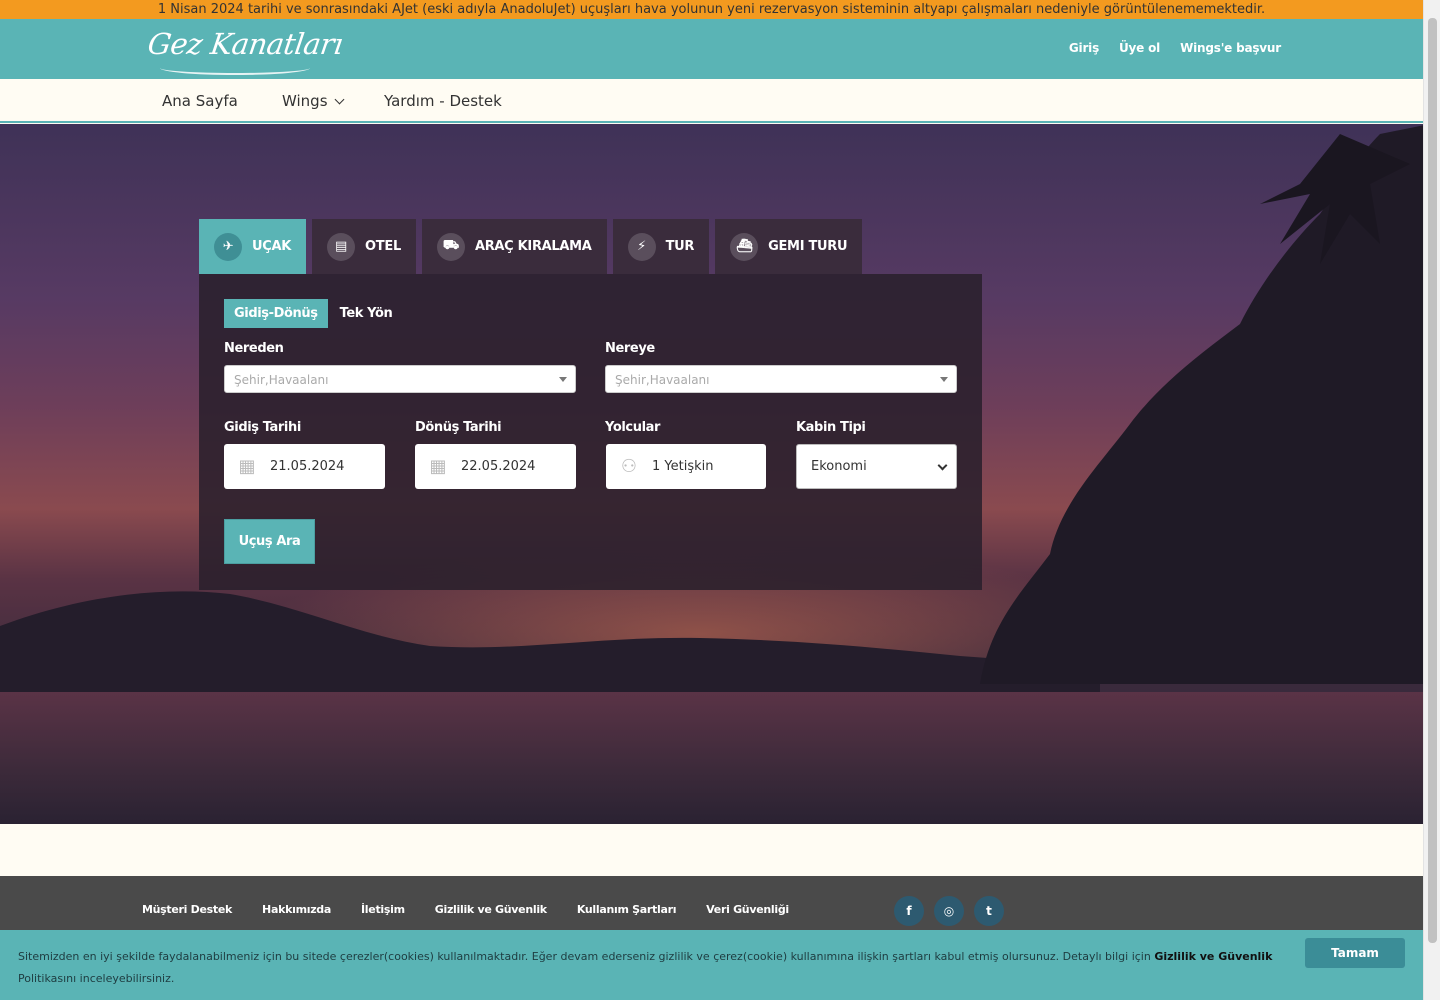 Image resolution: width=1440 pixels, height=1000 pixels. Describe the element at coordinates (450, 246) in the screenshot. I see `car-icon: ⛟` at that location.